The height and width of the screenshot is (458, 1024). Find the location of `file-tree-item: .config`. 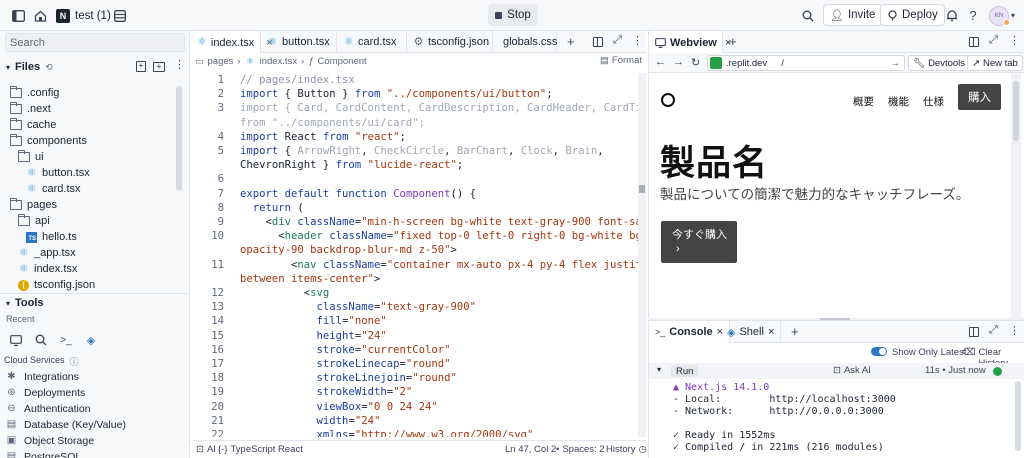

file-tree-item: .config is located at coordinates (34, 93).